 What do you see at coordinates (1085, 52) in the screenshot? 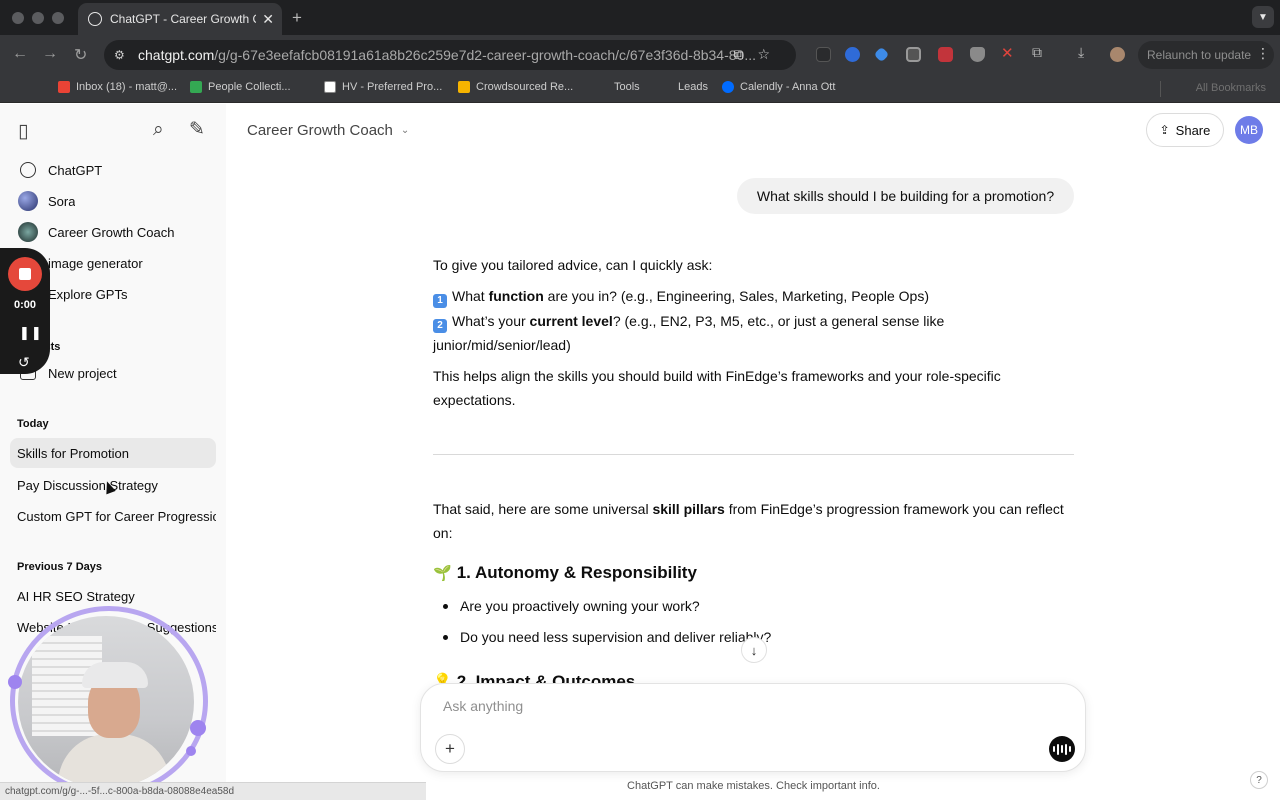
I see `download-icon: ⤓` at bounding box center [1085, 52].